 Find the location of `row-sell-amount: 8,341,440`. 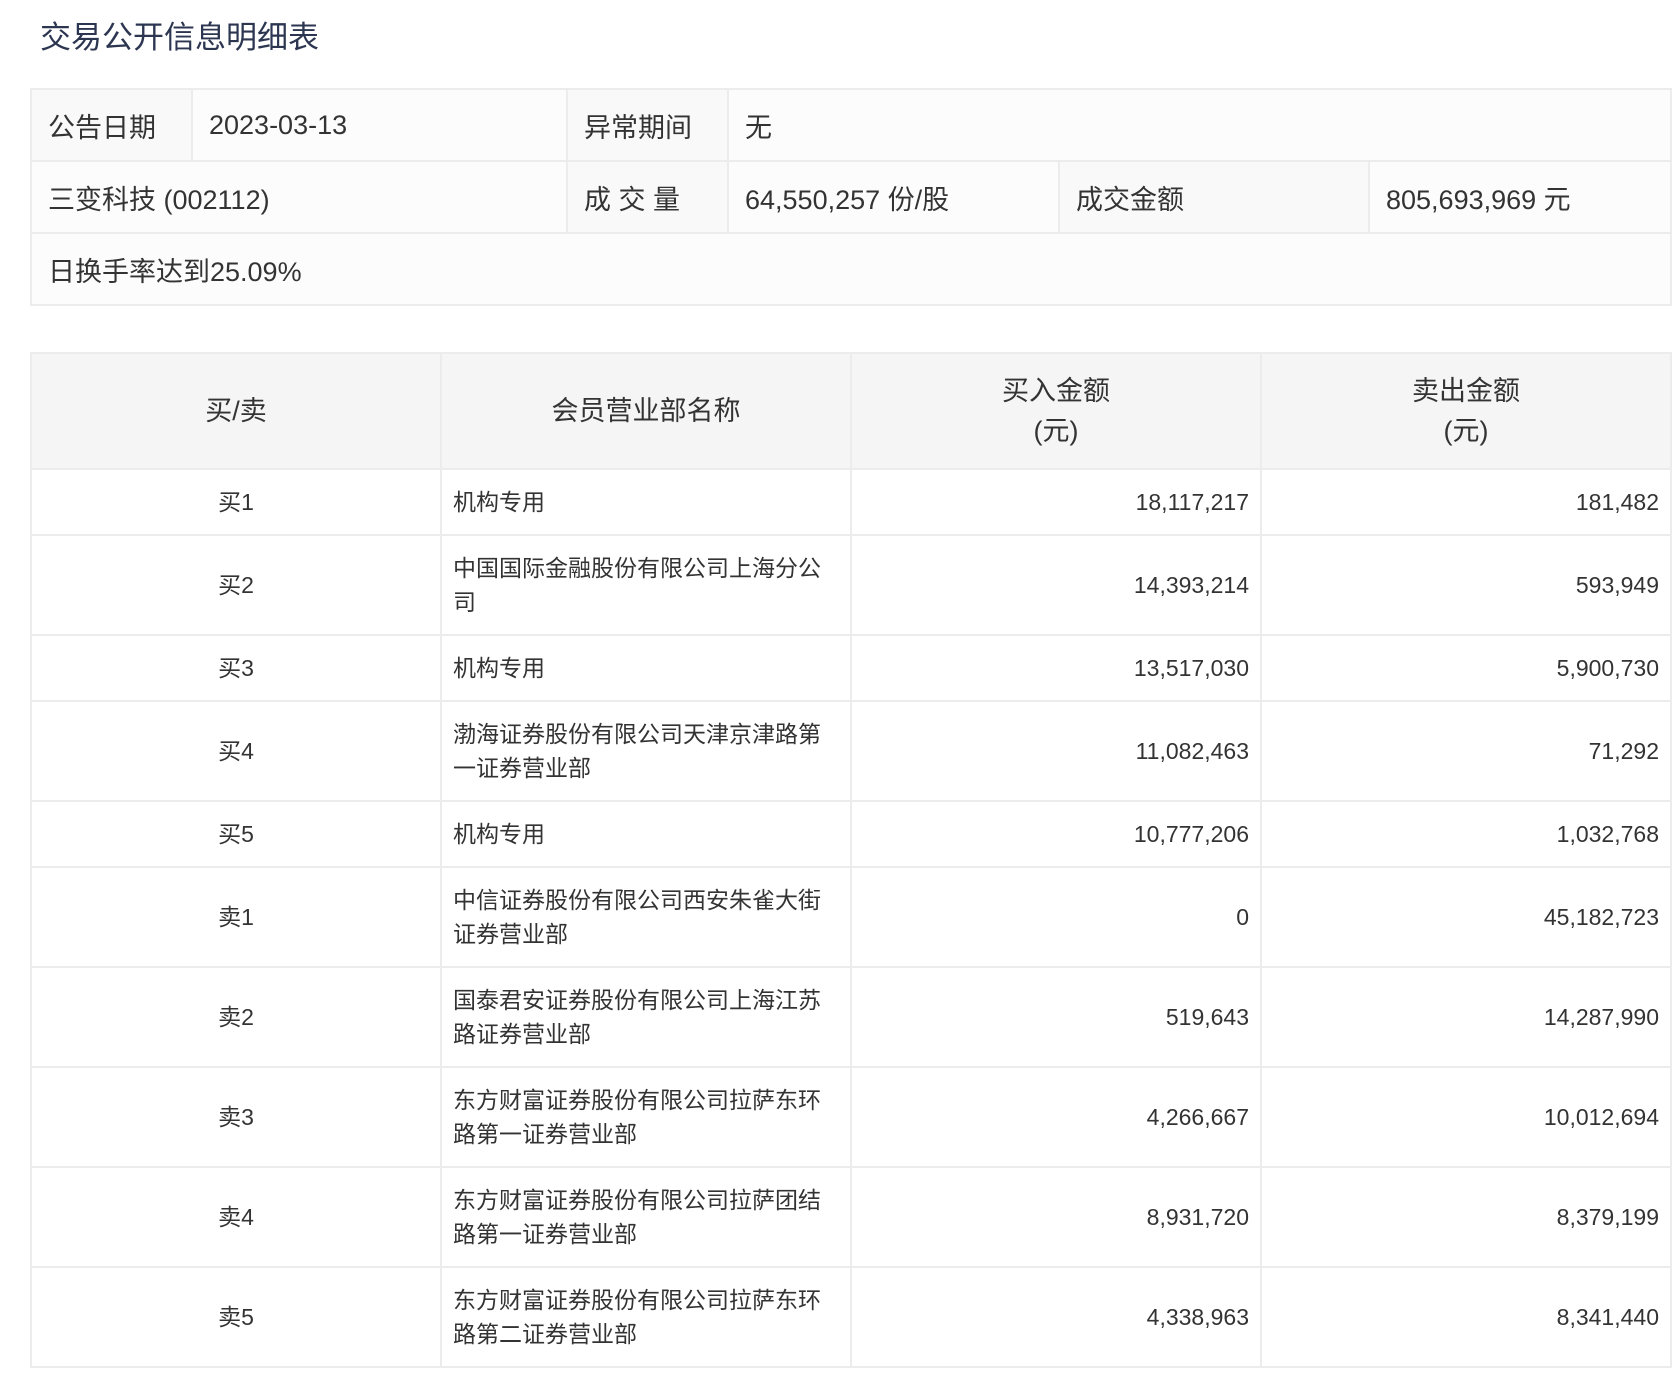

row-sell-amount: 8,341,440 is located at coordinates (1466, 1317).